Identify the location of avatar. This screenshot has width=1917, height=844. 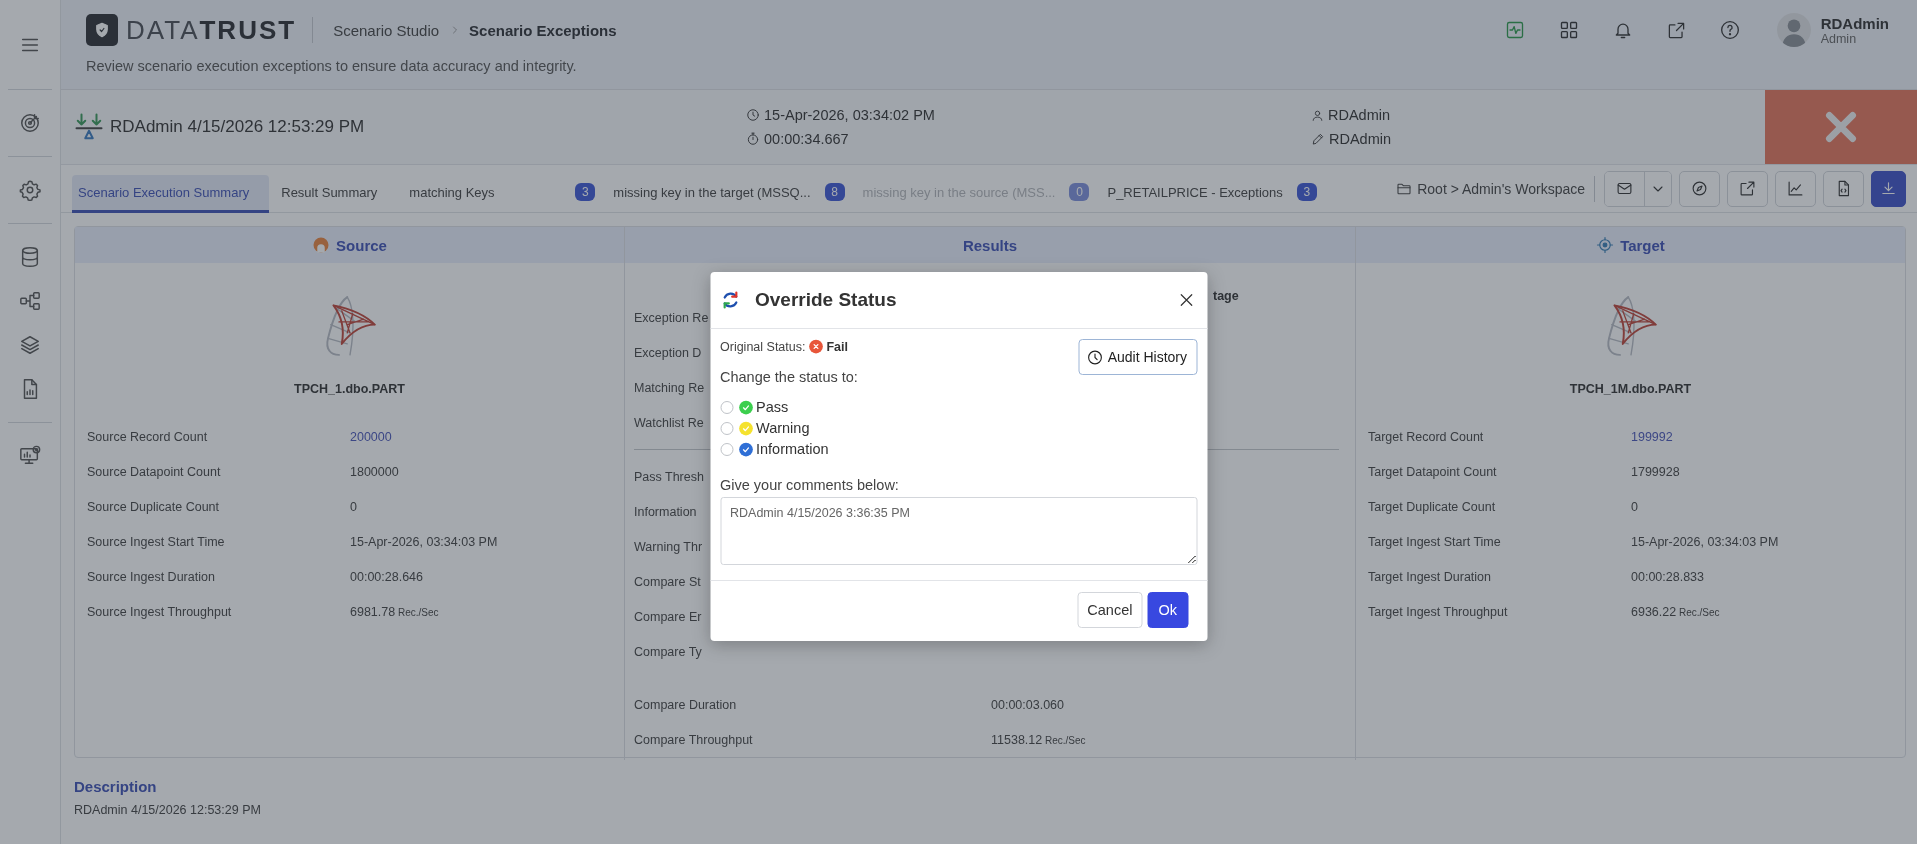
(1793, 30).